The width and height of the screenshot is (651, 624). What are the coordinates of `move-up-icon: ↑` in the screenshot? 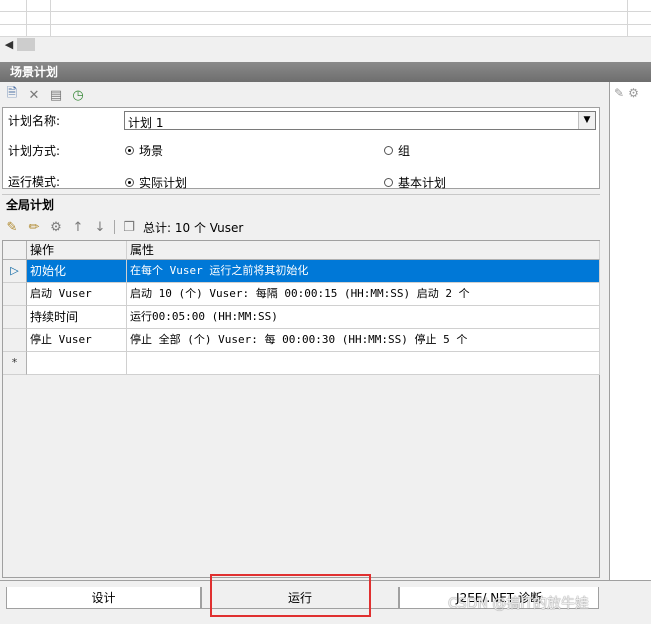 It's located at (78, 227).